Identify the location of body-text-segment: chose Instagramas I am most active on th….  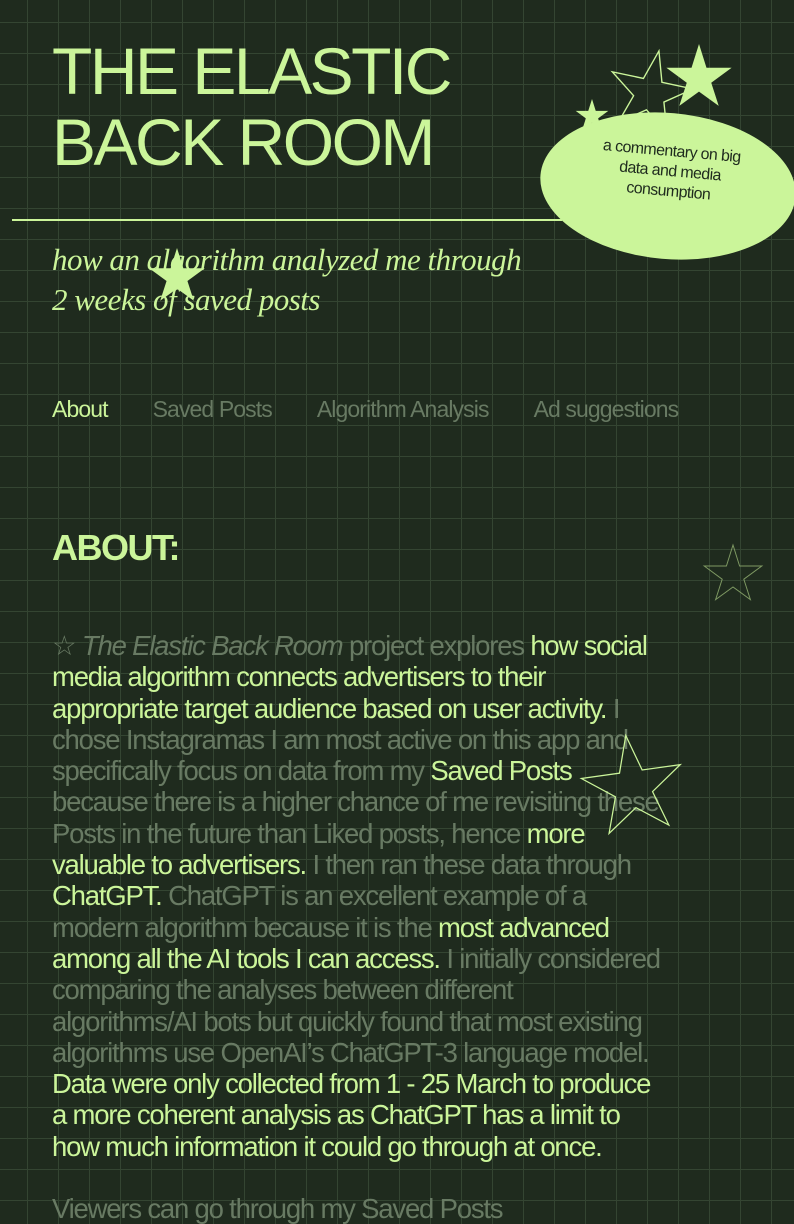
(340, 739).